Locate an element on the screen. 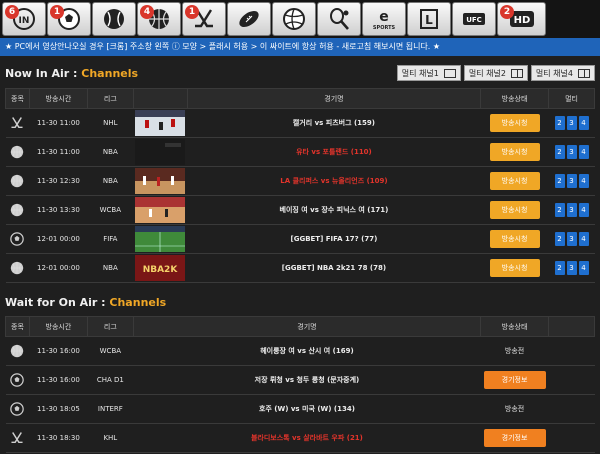 The width and height of the screenshot is (600, 454). multi-channel-1-button: 멀티 채널1 is located at coordinates (428, 73).